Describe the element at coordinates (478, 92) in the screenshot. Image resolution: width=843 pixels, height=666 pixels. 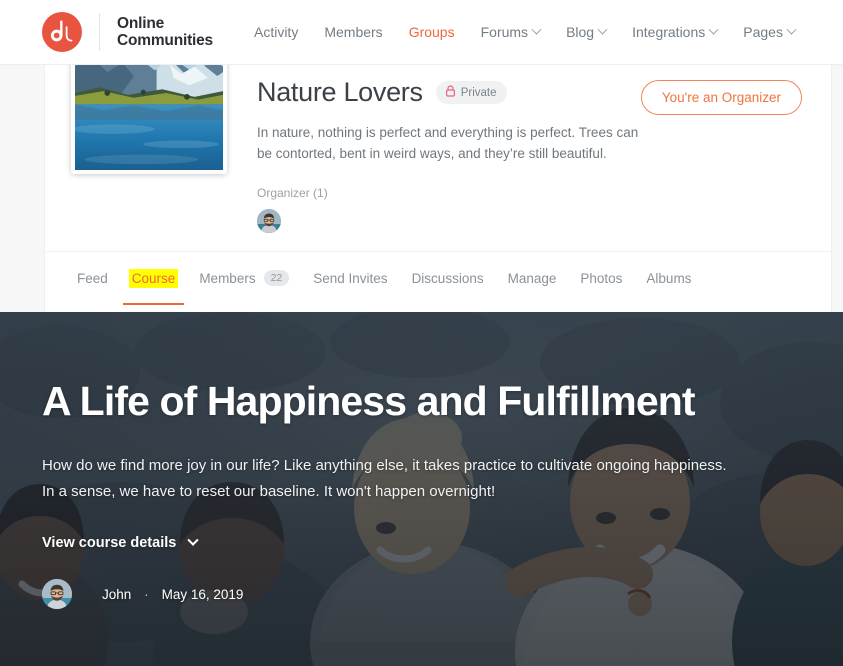
I see `status-badge-label: Private` at that location.